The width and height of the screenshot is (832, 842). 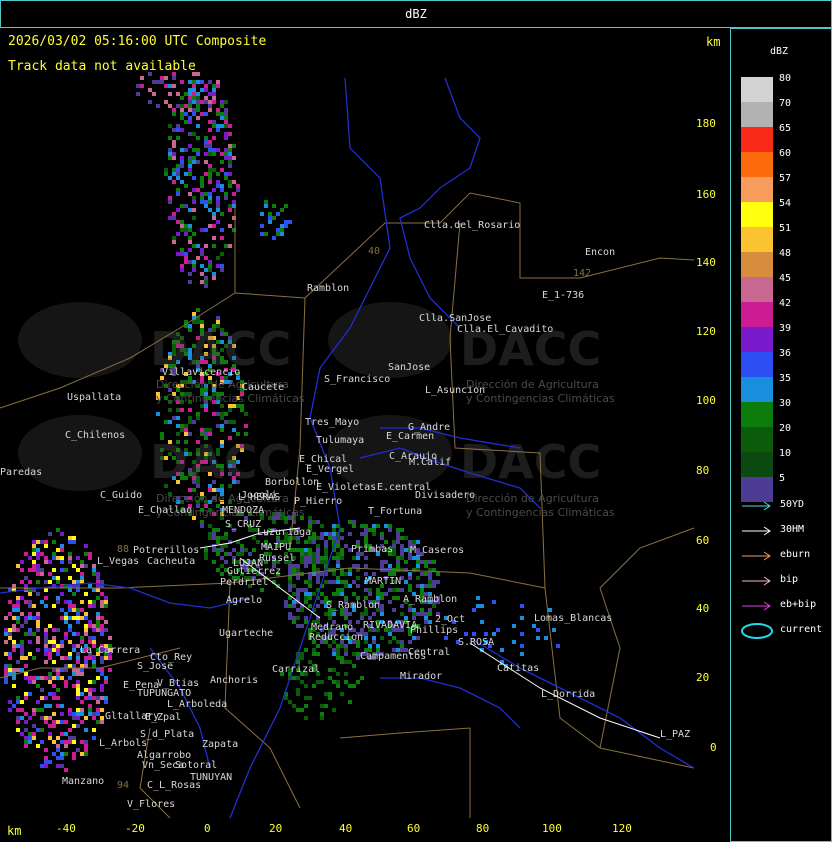 I want to click on legend-swatch-label: 5, so click(x=782, y=478).